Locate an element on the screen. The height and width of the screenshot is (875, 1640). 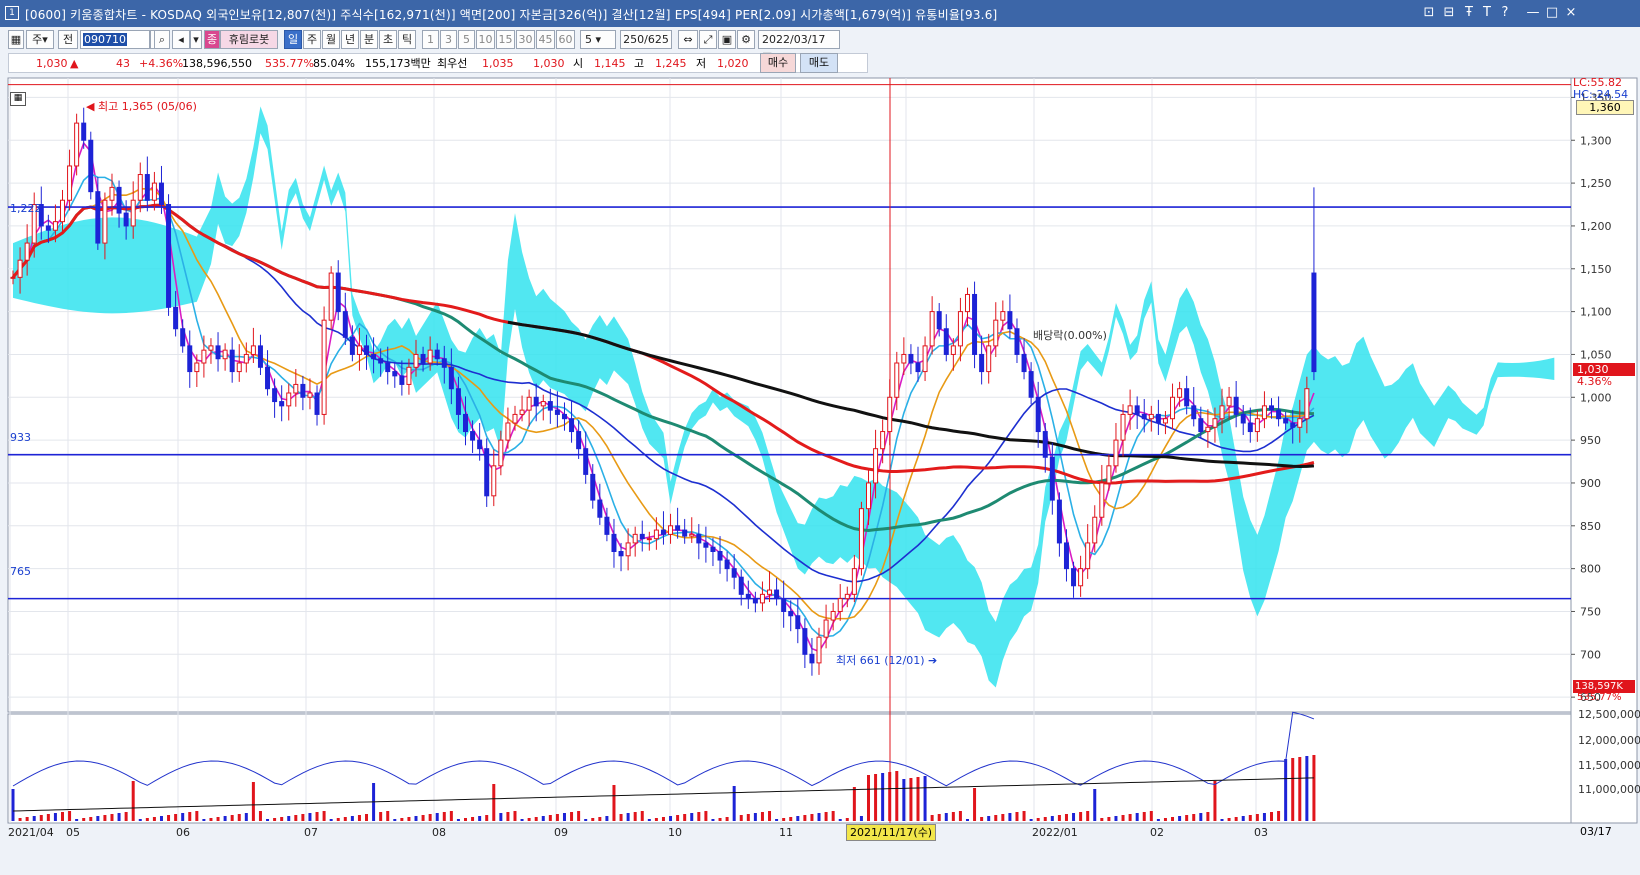
split-icon: ⊟ is located at coordinates (1449, 13).